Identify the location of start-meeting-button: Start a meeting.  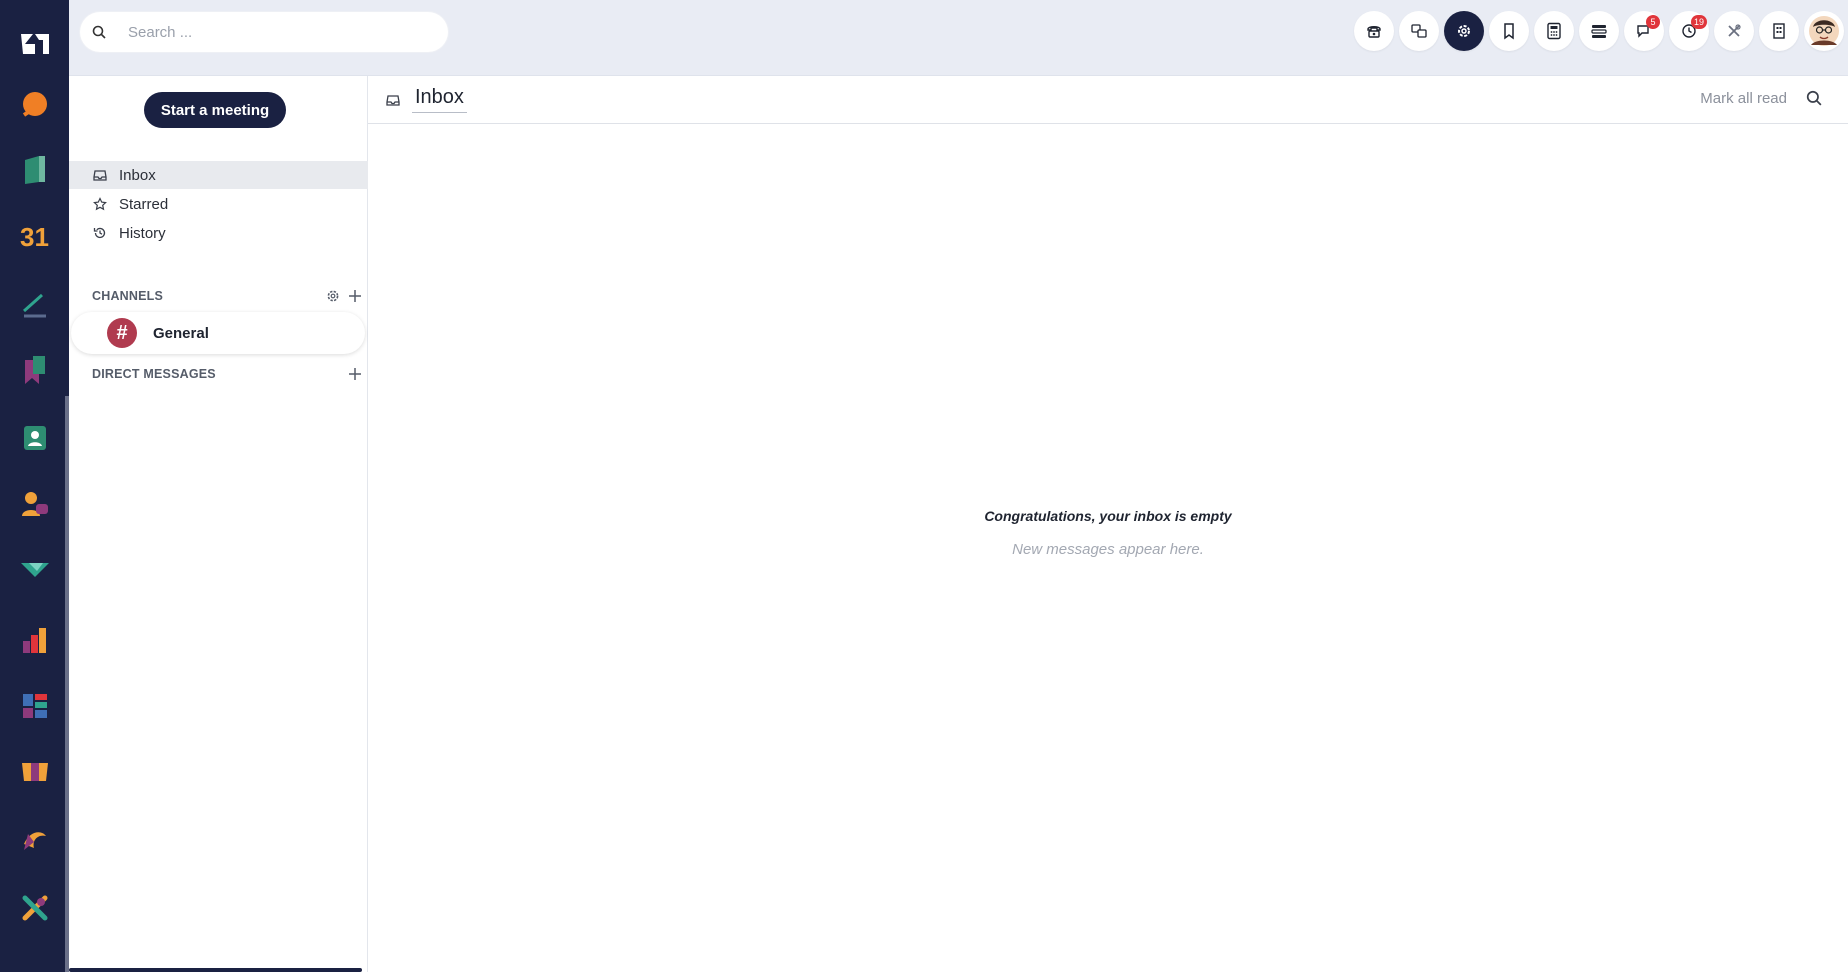
(215, 110).